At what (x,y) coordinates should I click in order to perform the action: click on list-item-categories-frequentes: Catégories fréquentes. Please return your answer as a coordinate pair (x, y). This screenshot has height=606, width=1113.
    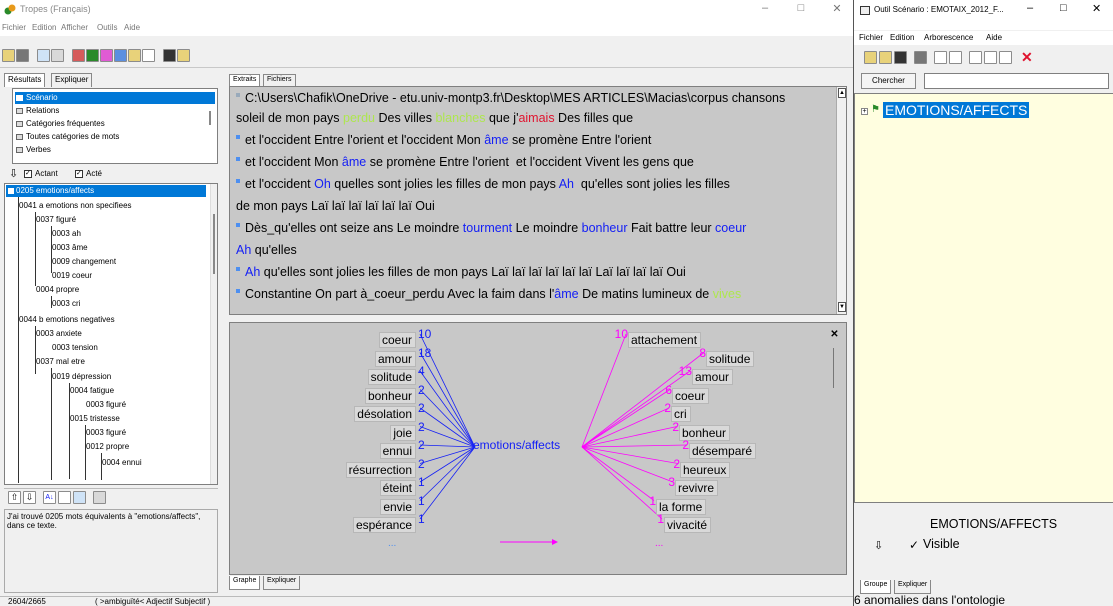
    Looking at the image, I should click on (60, 124).